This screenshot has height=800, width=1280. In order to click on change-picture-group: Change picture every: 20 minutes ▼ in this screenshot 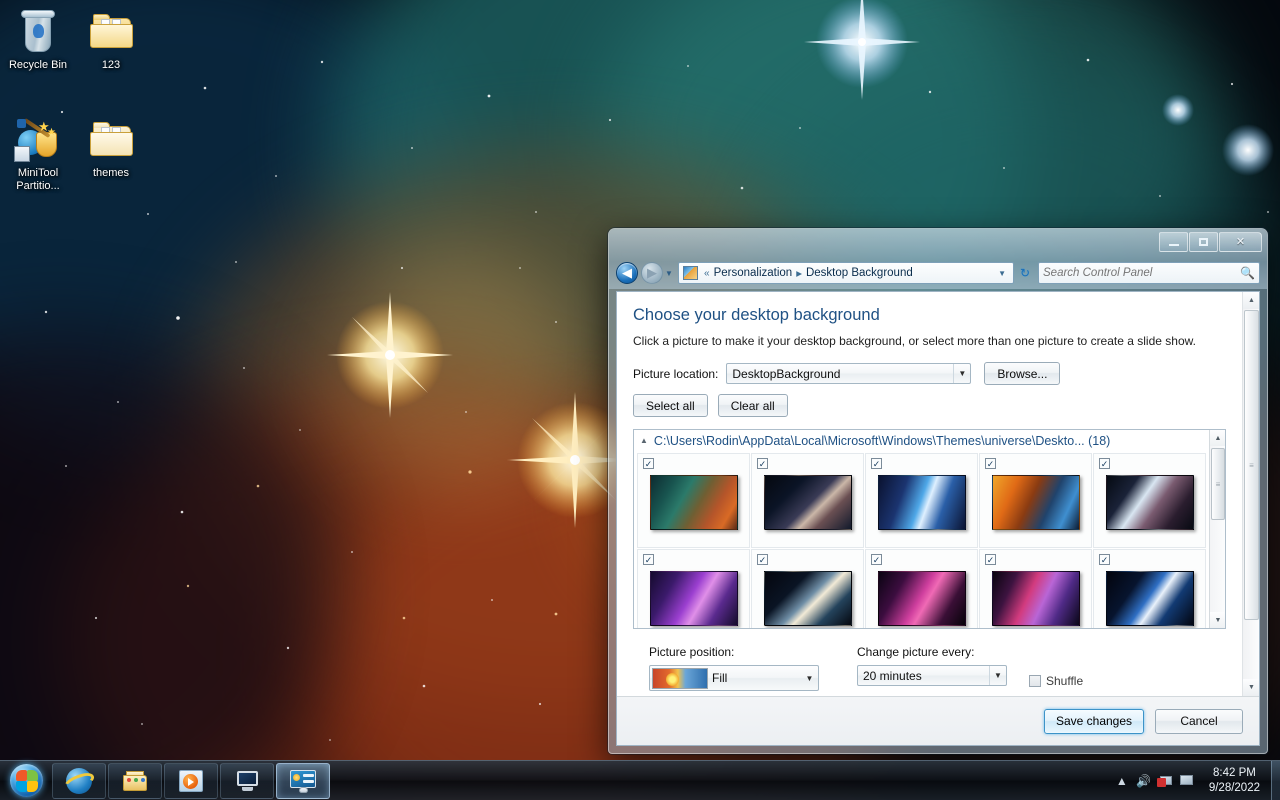, I will do `click(932, 668)`.